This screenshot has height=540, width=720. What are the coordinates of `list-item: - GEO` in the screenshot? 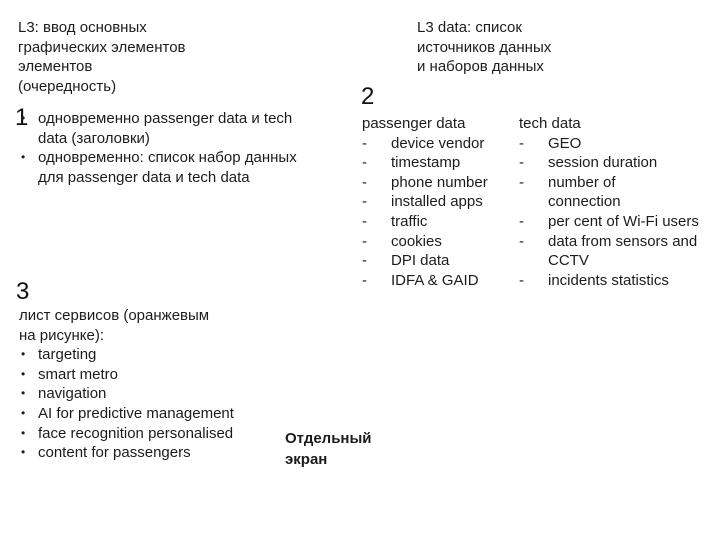 It's located at (604, 144).